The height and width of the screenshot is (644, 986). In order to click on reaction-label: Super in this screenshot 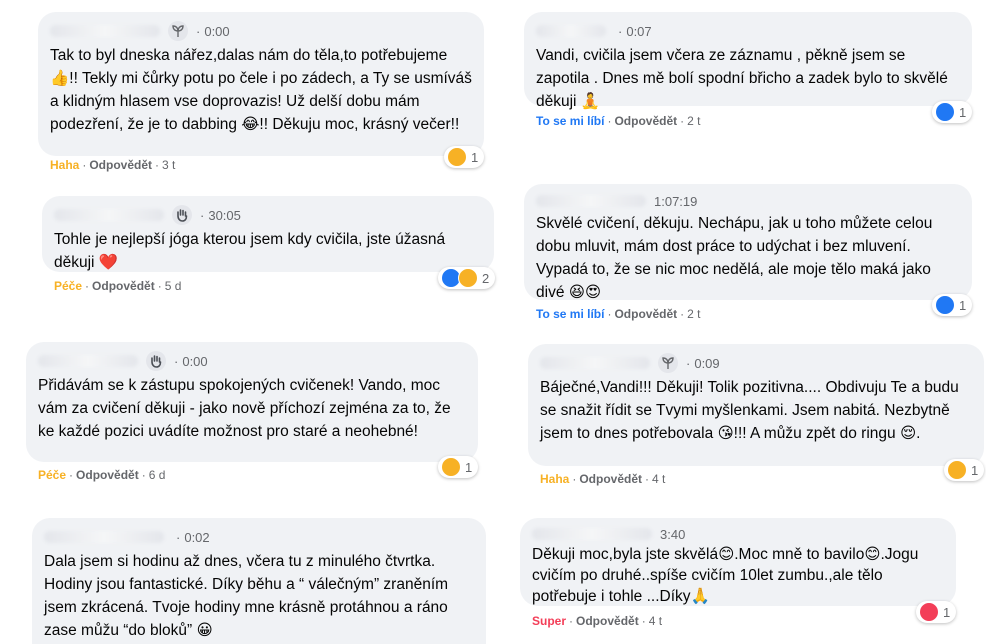, I will do `click(549, 621)`.